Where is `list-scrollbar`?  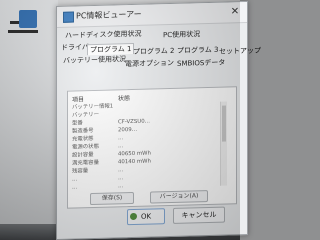
list-scrollbar is located at coordinates (223, 143).